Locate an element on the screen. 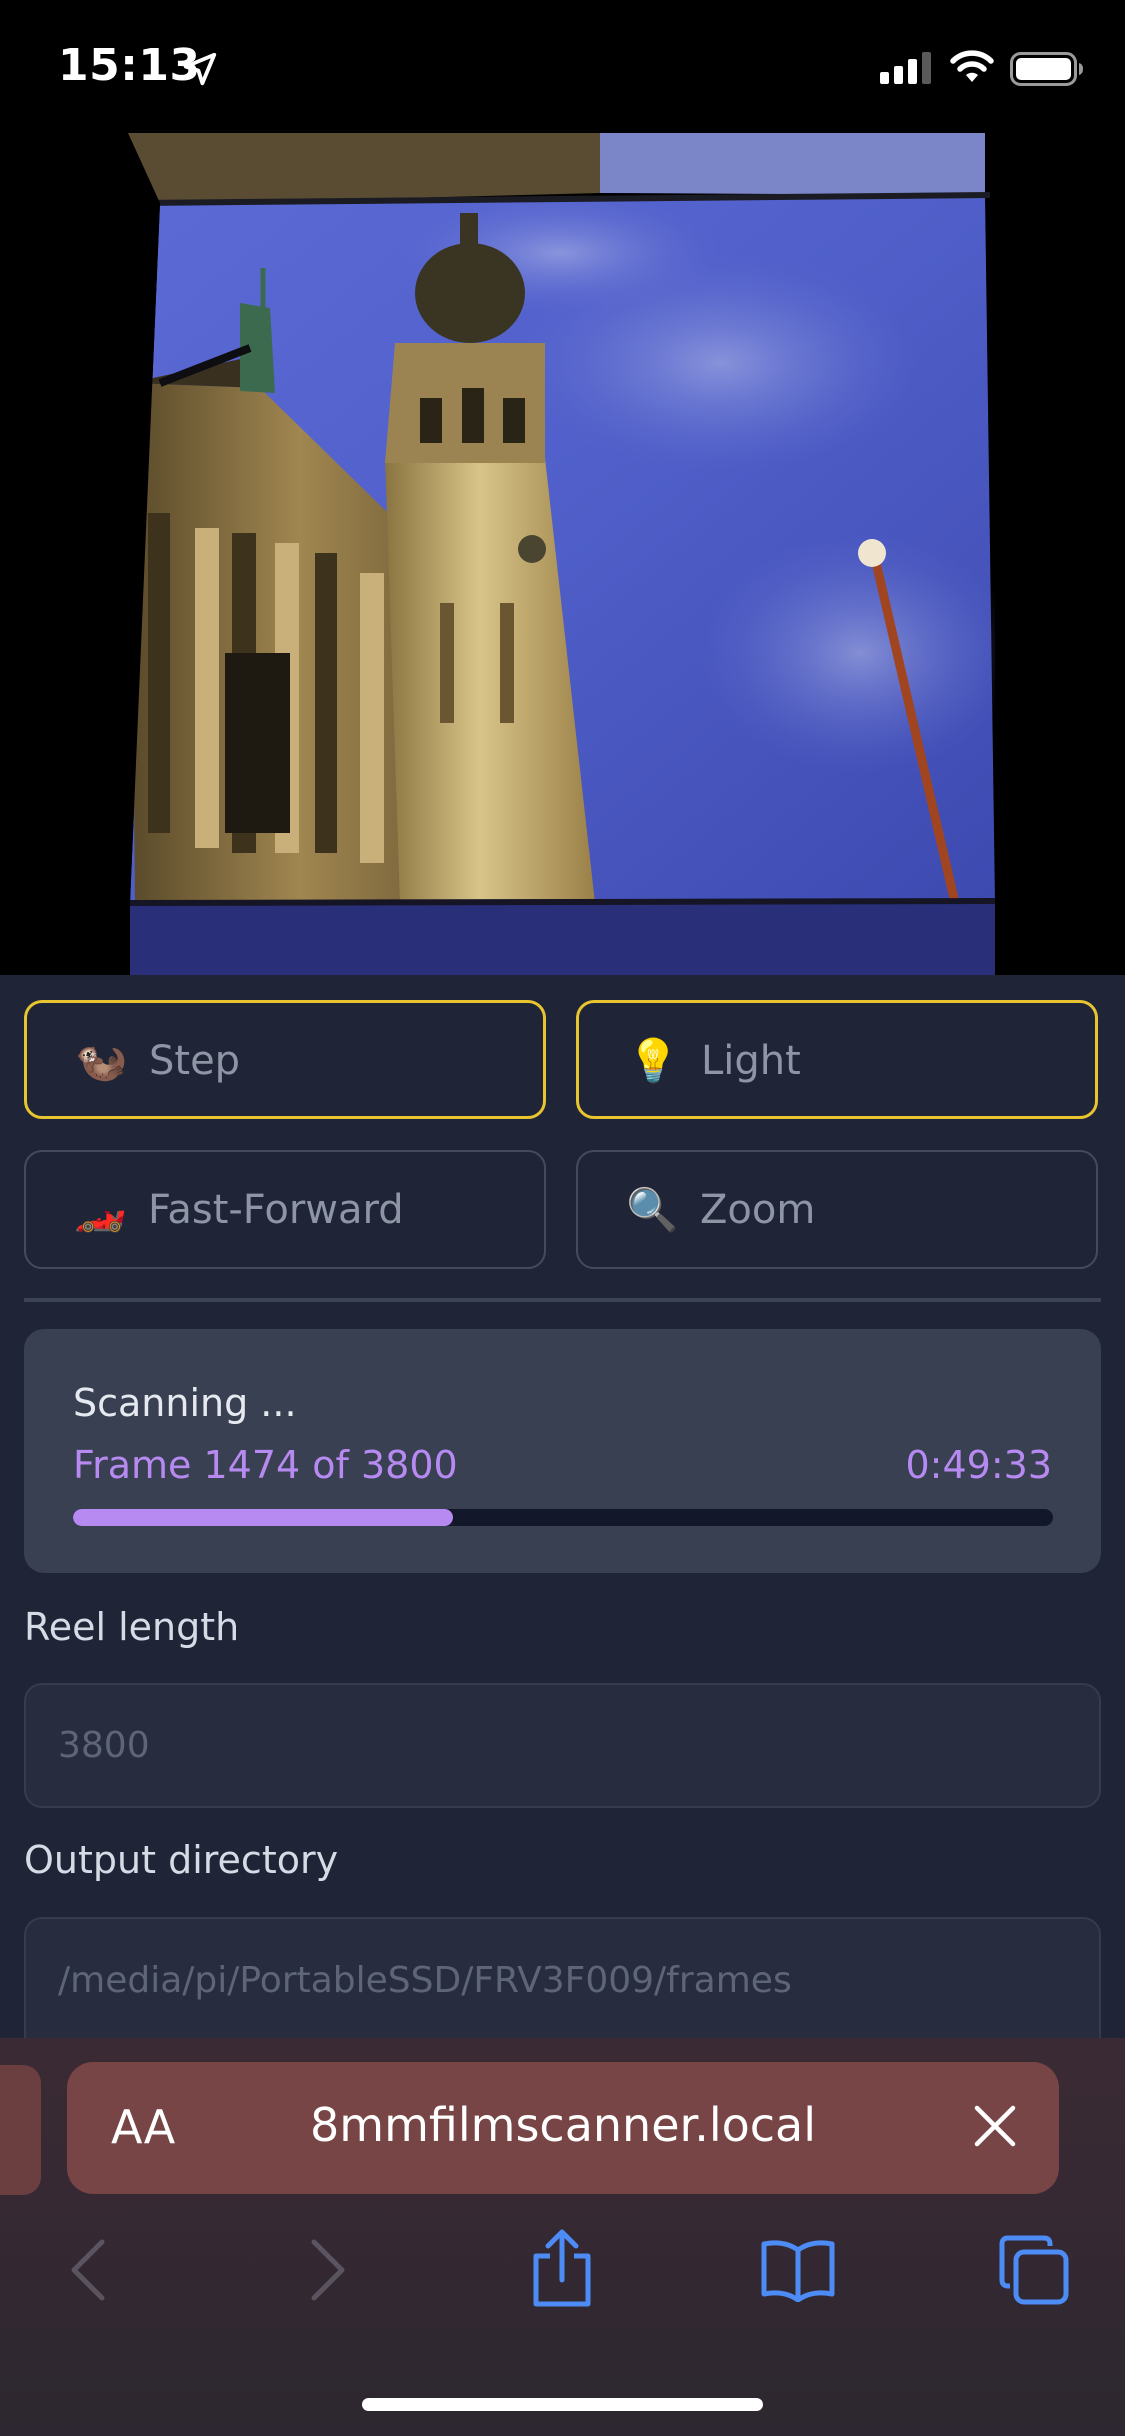  url-text: 8mmfilmscanner.local is located at coordinates (563, 2125).